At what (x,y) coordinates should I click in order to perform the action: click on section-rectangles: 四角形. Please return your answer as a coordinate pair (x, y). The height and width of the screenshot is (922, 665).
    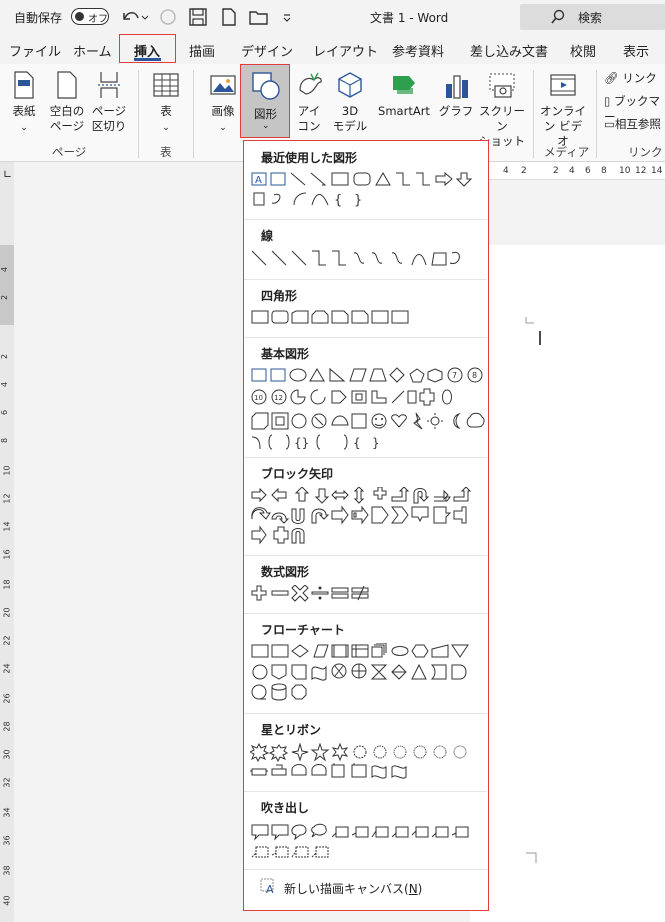
    Looking at the image, I should click on (279, 296).